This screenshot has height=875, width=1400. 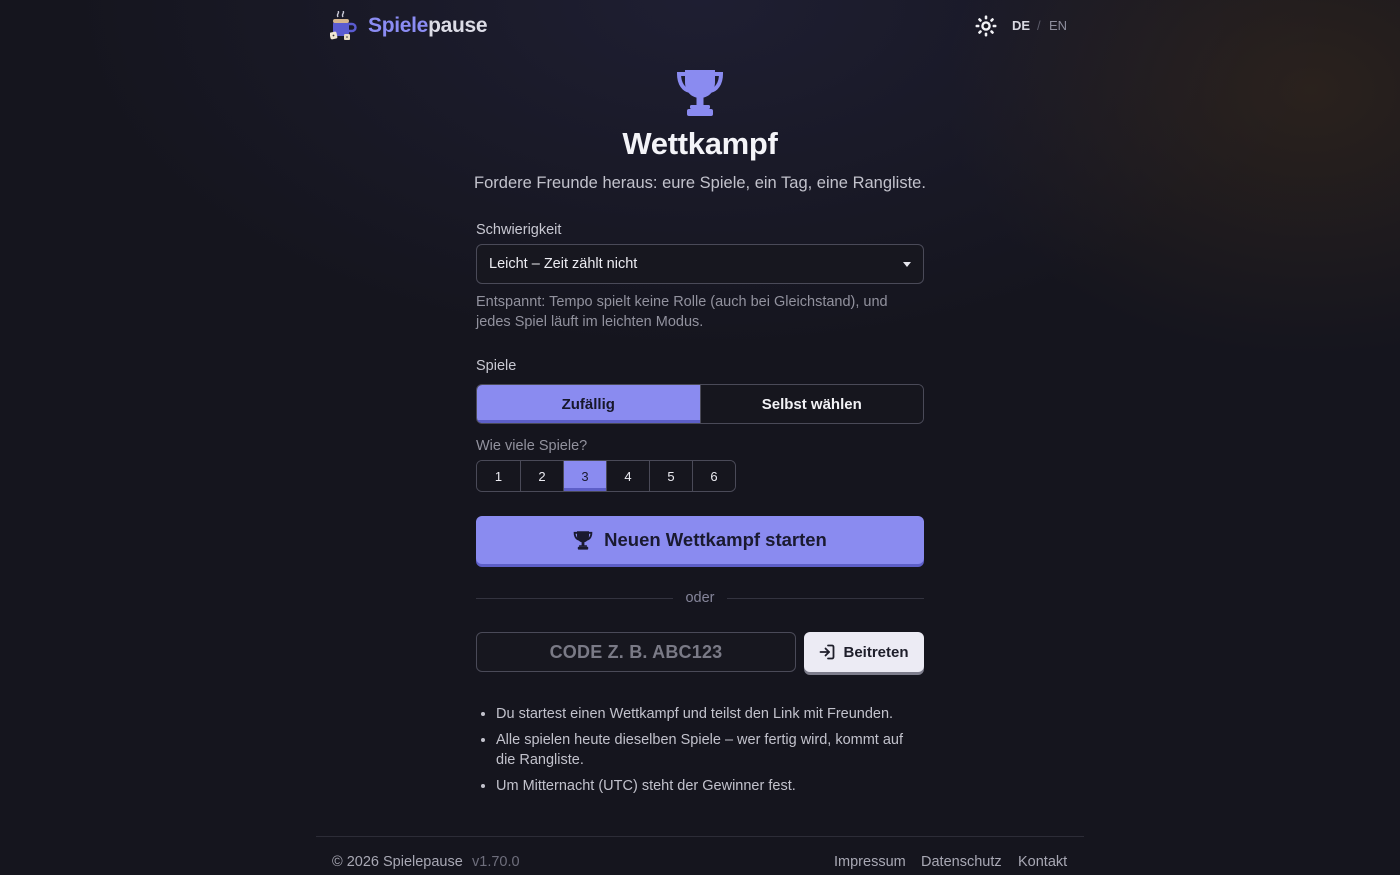 I want to click on brand-logo-link: Spiele pause, so click(x=409, y=26).